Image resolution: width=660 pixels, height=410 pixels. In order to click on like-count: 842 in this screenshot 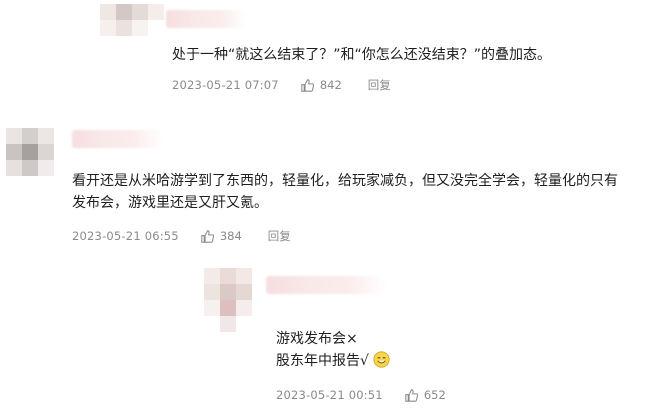, I will do `click(330, 85)`.